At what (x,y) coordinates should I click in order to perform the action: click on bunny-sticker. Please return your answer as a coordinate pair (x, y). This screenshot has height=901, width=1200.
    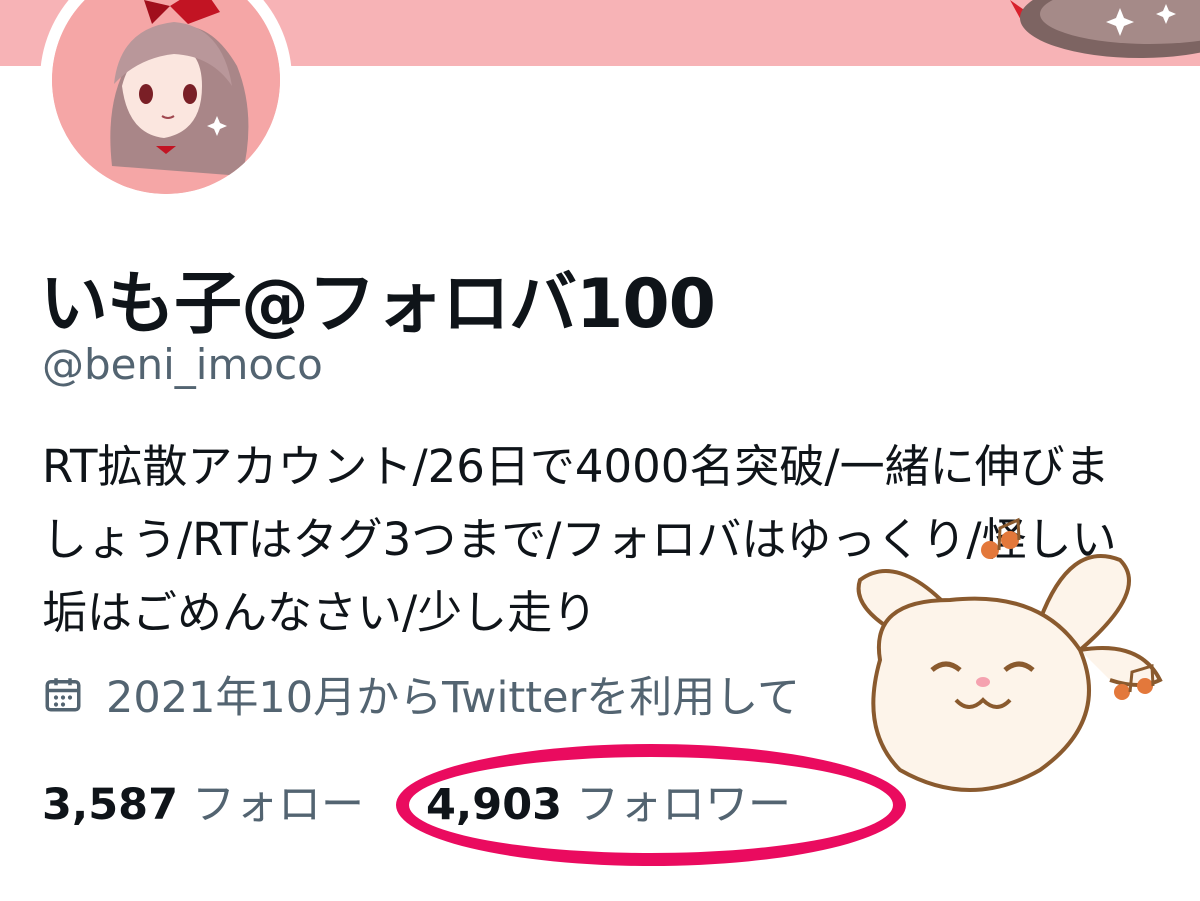
    Looking at the image, I should click on (1009, 654).